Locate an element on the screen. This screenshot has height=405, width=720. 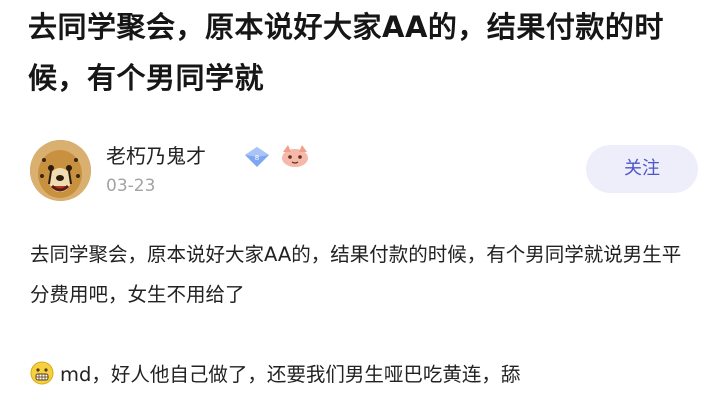
post-paragraph-2-text: md，好人他自己做了，还要我们男生哑巴吃黄连，舔 is located at coordinates (290, 374).